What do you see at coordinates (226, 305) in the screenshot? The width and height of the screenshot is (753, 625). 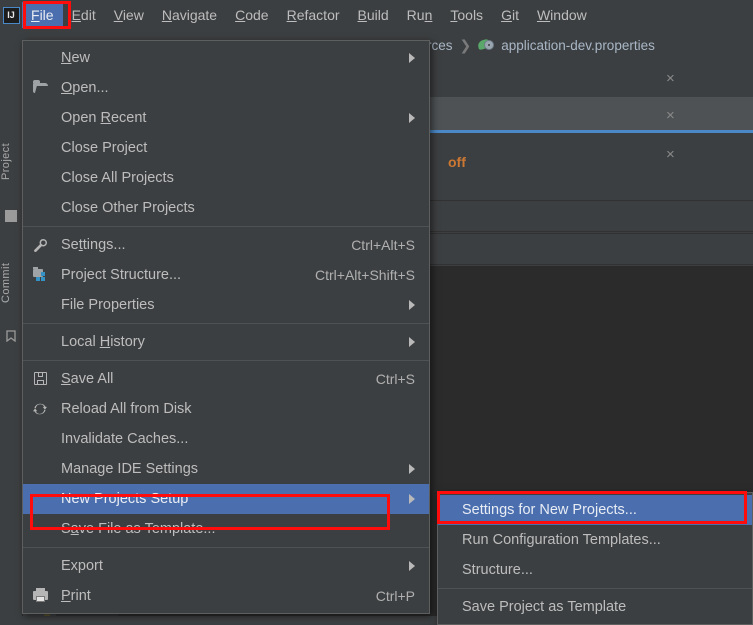 I see `file-menu-item-file-properties: File Properties` at bounding box center [226, 305].